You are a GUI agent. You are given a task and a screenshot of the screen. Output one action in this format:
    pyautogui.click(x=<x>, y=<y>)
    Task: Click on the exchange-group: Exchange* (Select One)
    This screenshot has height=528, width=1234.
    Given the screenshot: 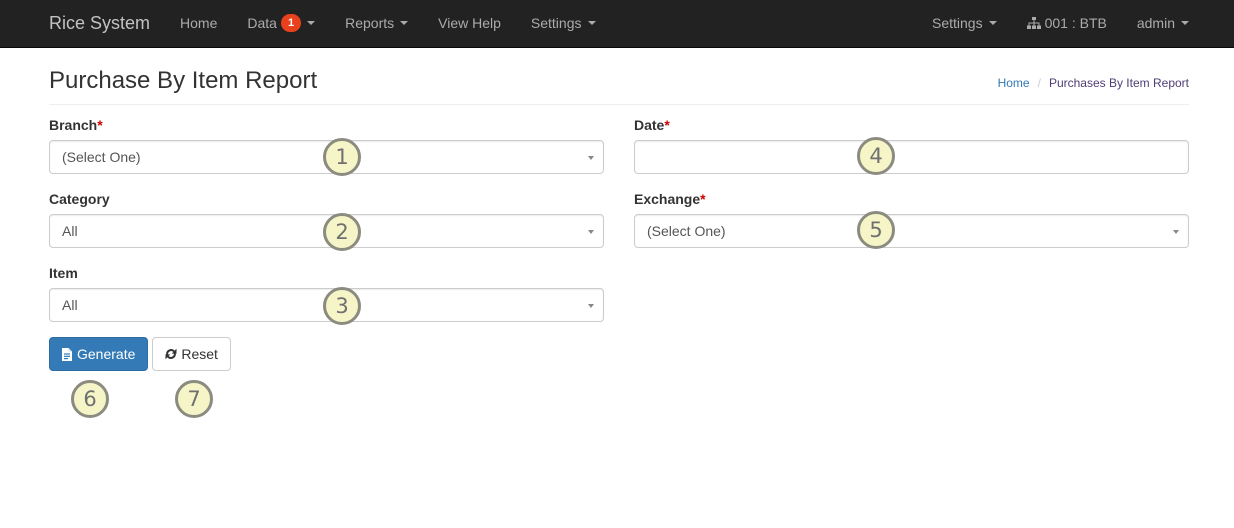 What is the action you would take?
    pyautogui.click(x=911, y=218)
    